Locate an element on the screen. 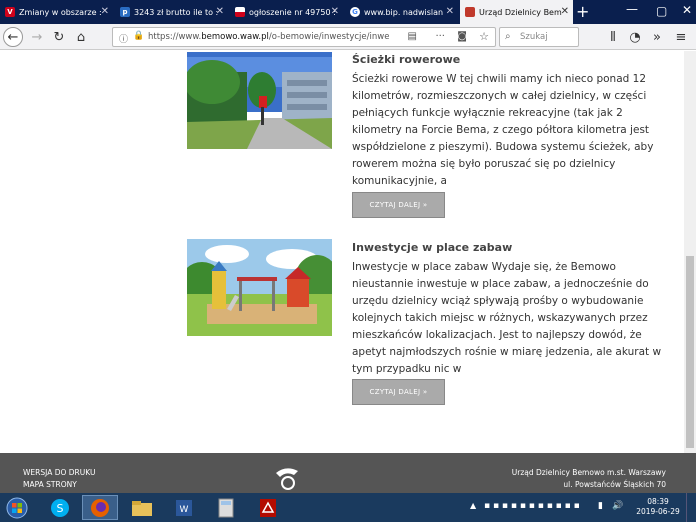  tab-title: Urząd Dzielnicy Bem is located at coordinates (520, 12).